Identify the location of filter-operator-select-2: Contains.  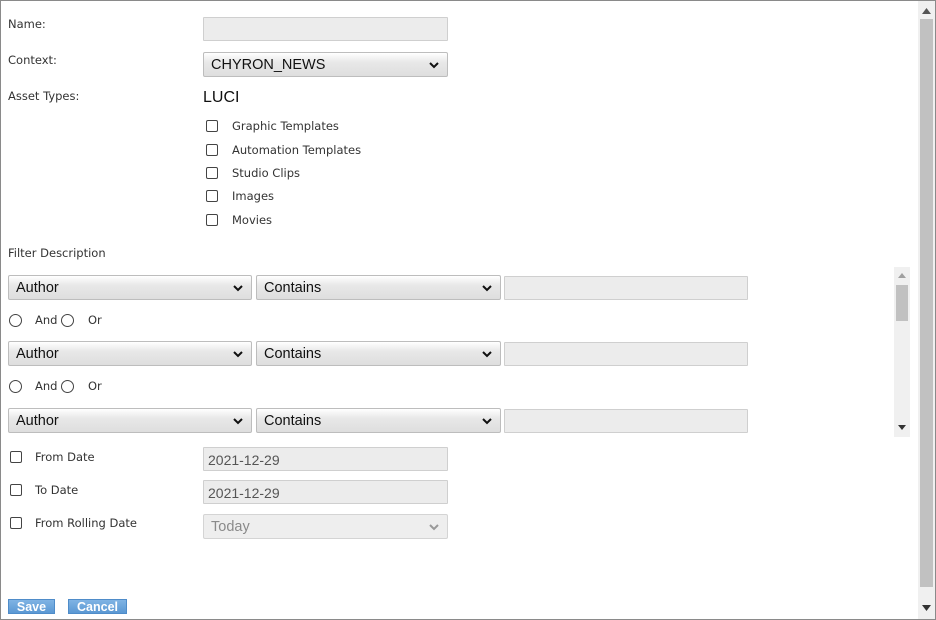
(378, 353).